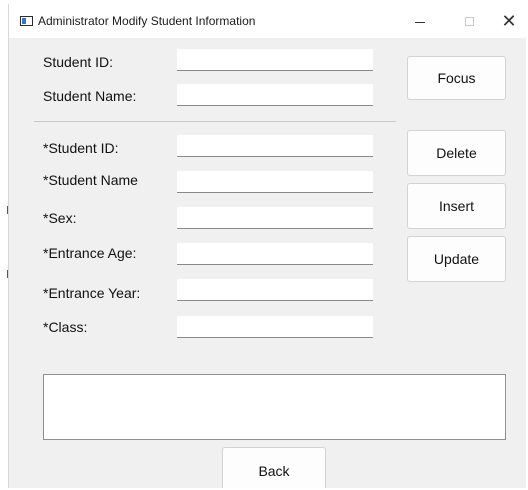 This screenshot has width=528, height=490. I want to click on sex-input, so click(275, 218).